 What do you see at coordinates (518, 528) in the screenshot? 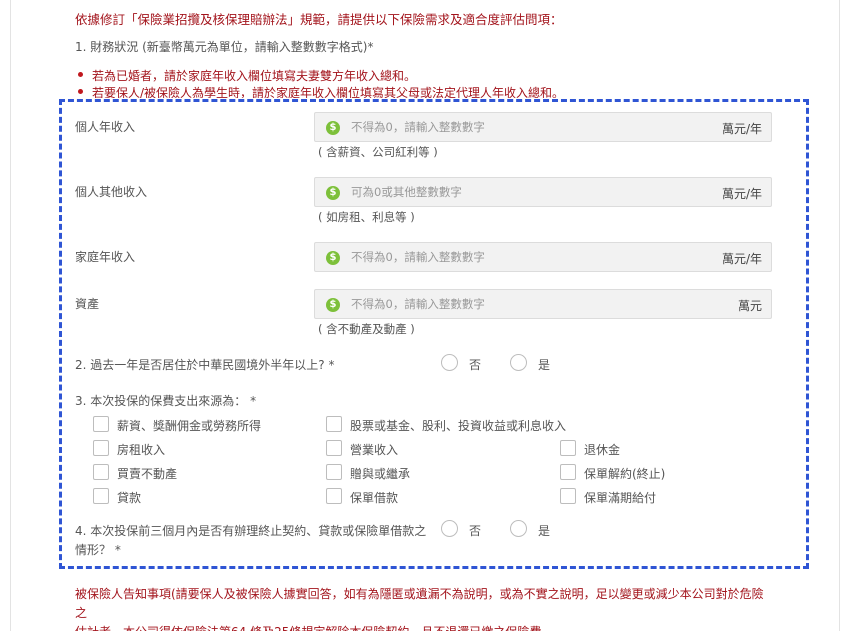
I see `q4-radio-yes` at bounding box center [518, 528].